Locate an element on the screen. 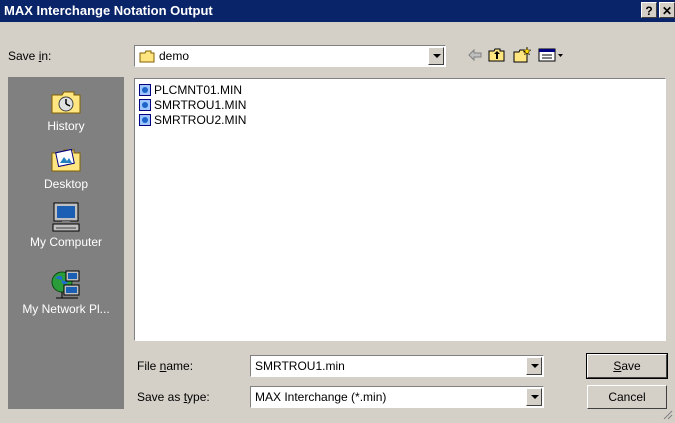 This screenshot has width=675, height=423. close-icon: ✕ is located at coordinates (667, 11).